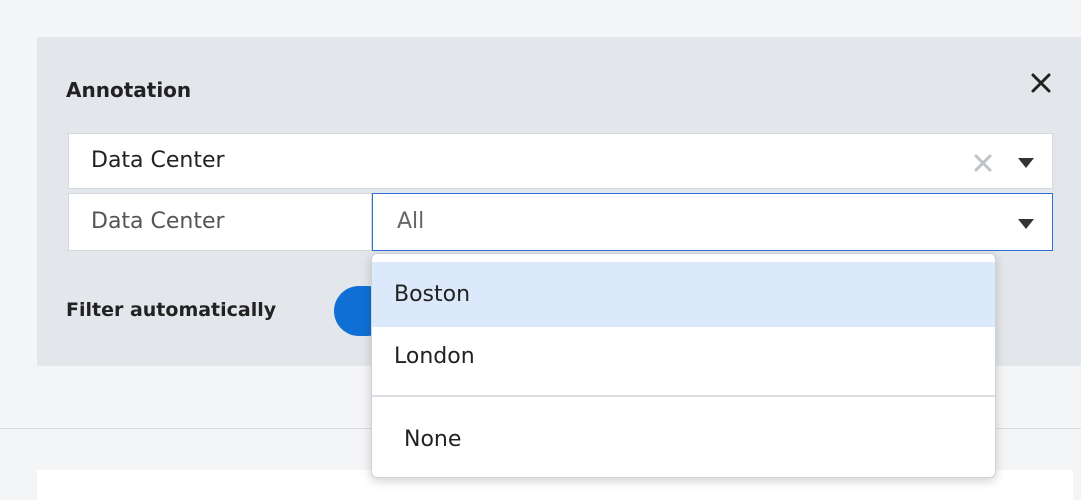 This screenshot has width=1081, height=500. I want to click on annotation-select-caret, so click(1026, 163).